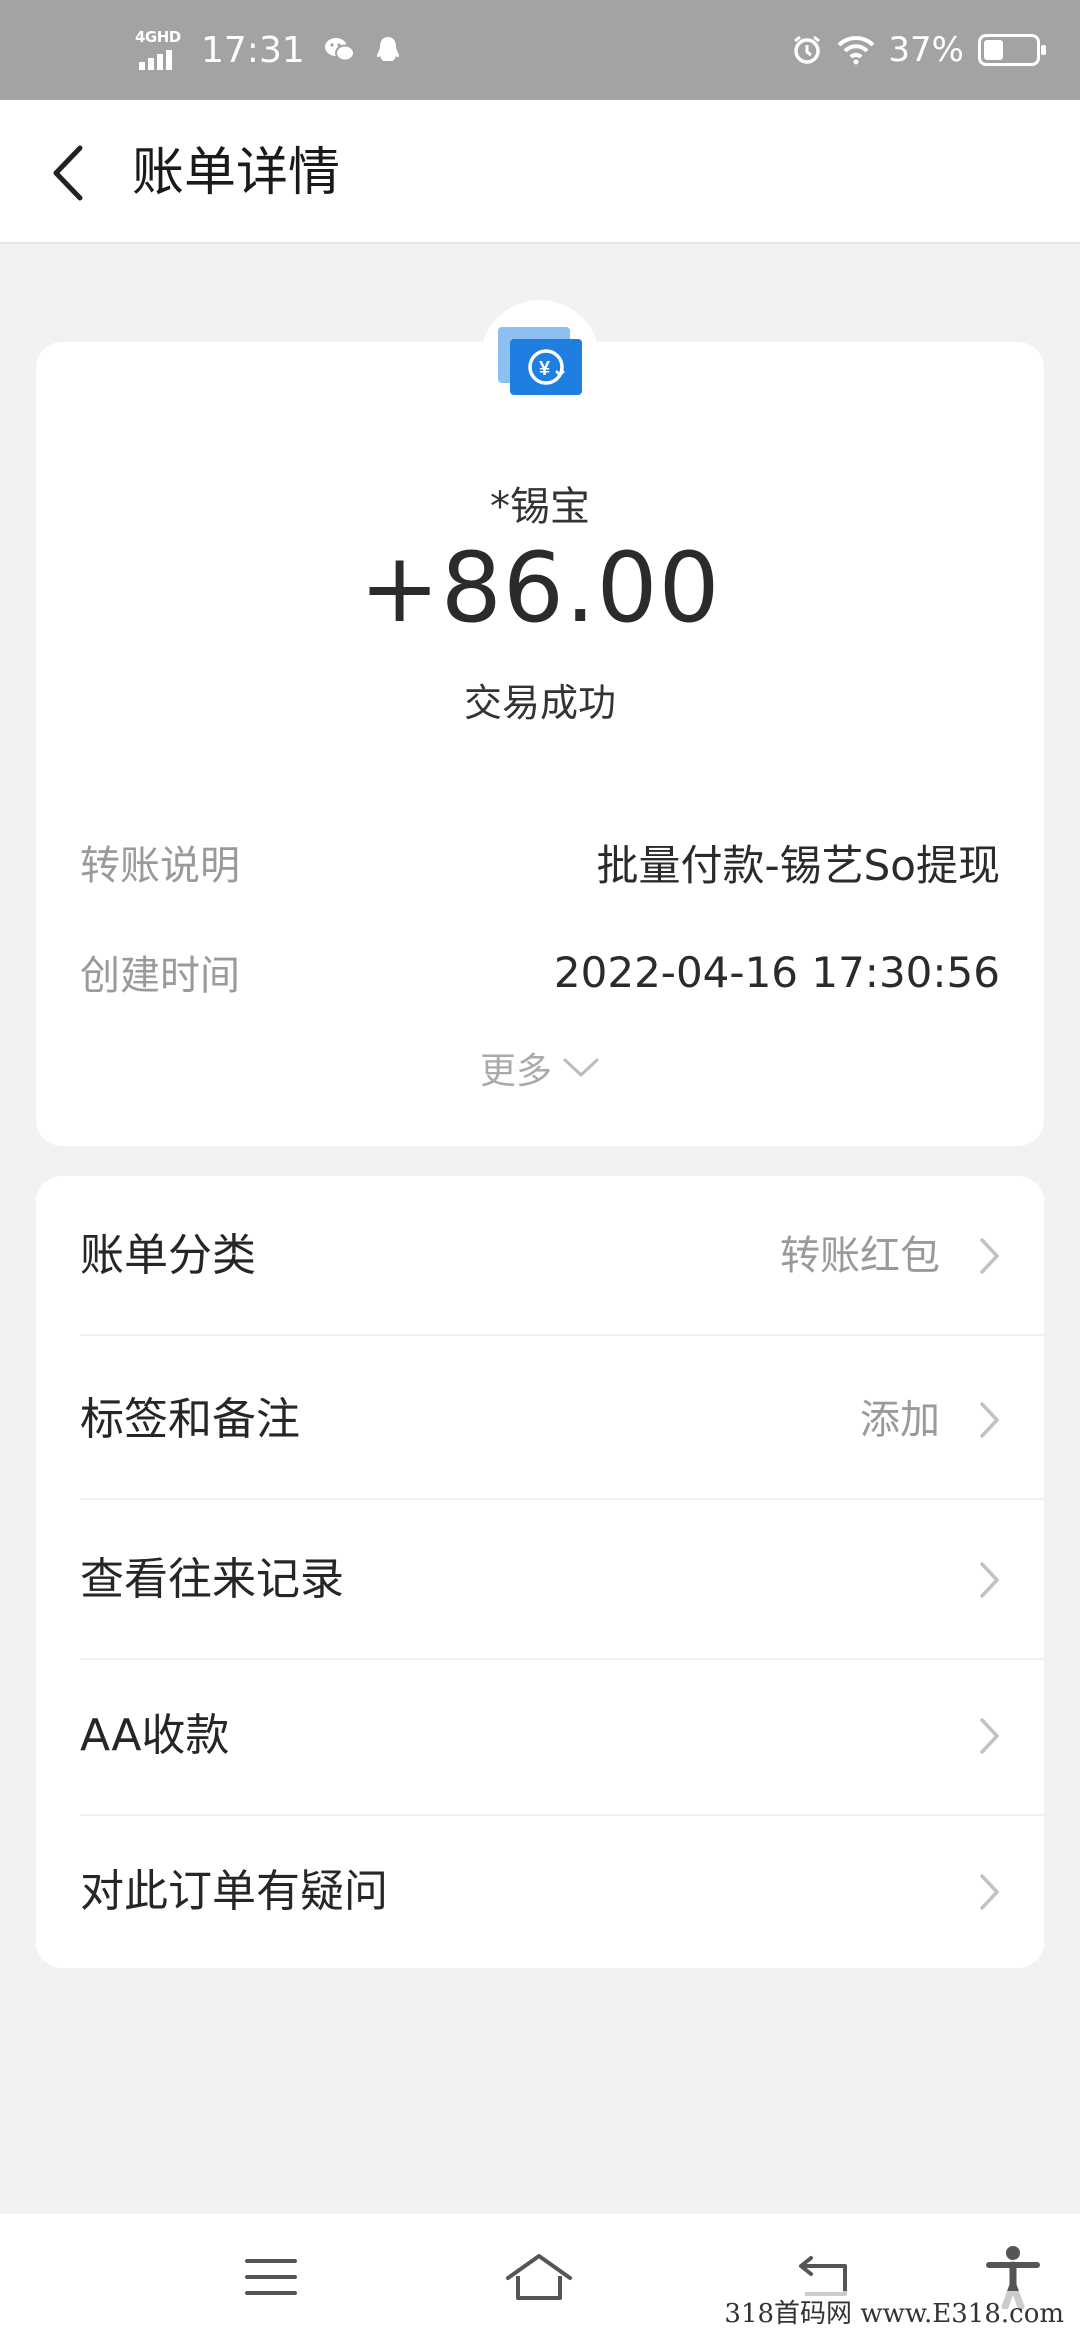 This screenshot has height=2340, width=1080. What do you see at coordinates (540, 862) in the screenshot?
I see `detail-row-description: 转账说明 批量付款-锡艺So提现` at bounding box center [540, 862].